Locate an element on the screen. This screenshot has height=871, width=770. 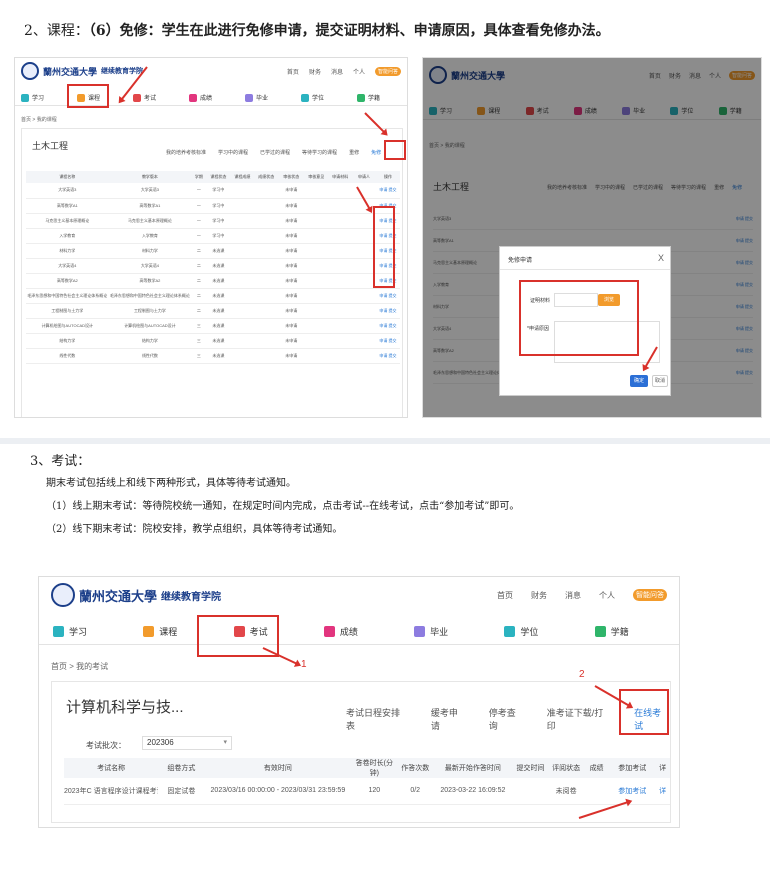
confirm-button: 确定 is located at coordinates (639, 381).